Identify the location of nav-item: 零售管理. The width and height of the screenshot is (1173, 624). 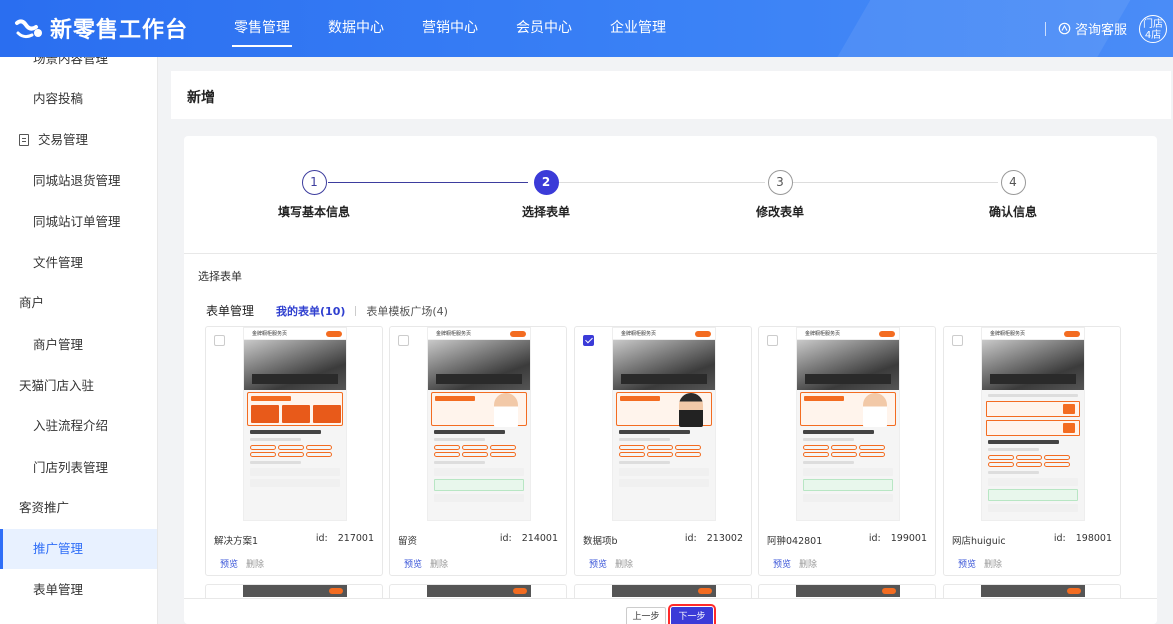
(262, 28).